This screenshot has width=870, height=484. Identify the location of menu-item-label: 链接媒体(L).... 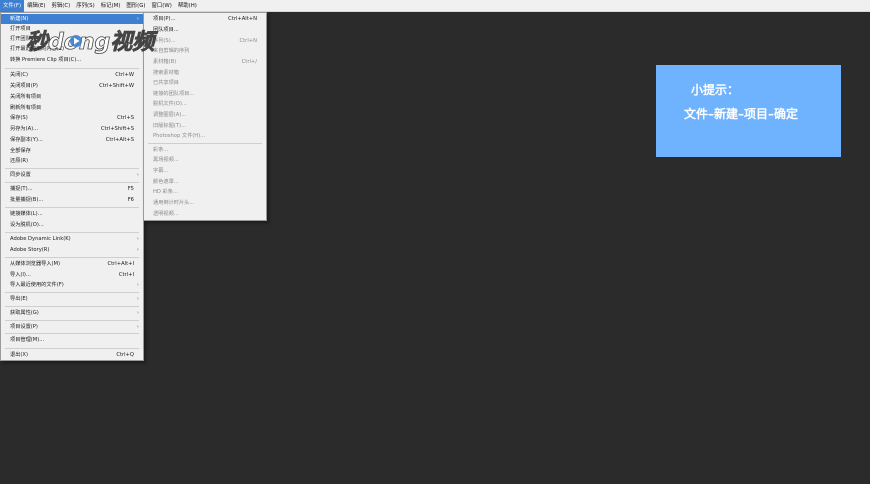
(26, 214).